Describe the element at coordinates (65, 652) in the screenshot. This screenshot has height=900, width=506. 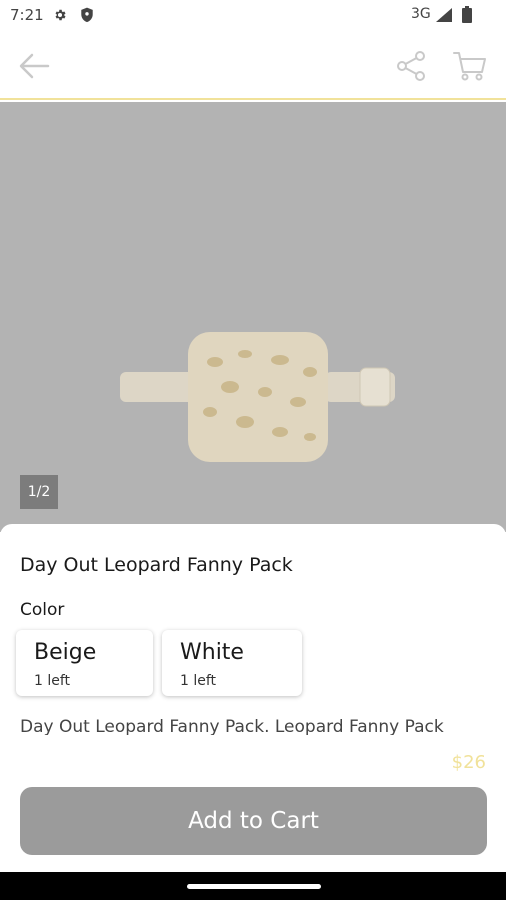
I see `color-option-name: Beige` at that location.